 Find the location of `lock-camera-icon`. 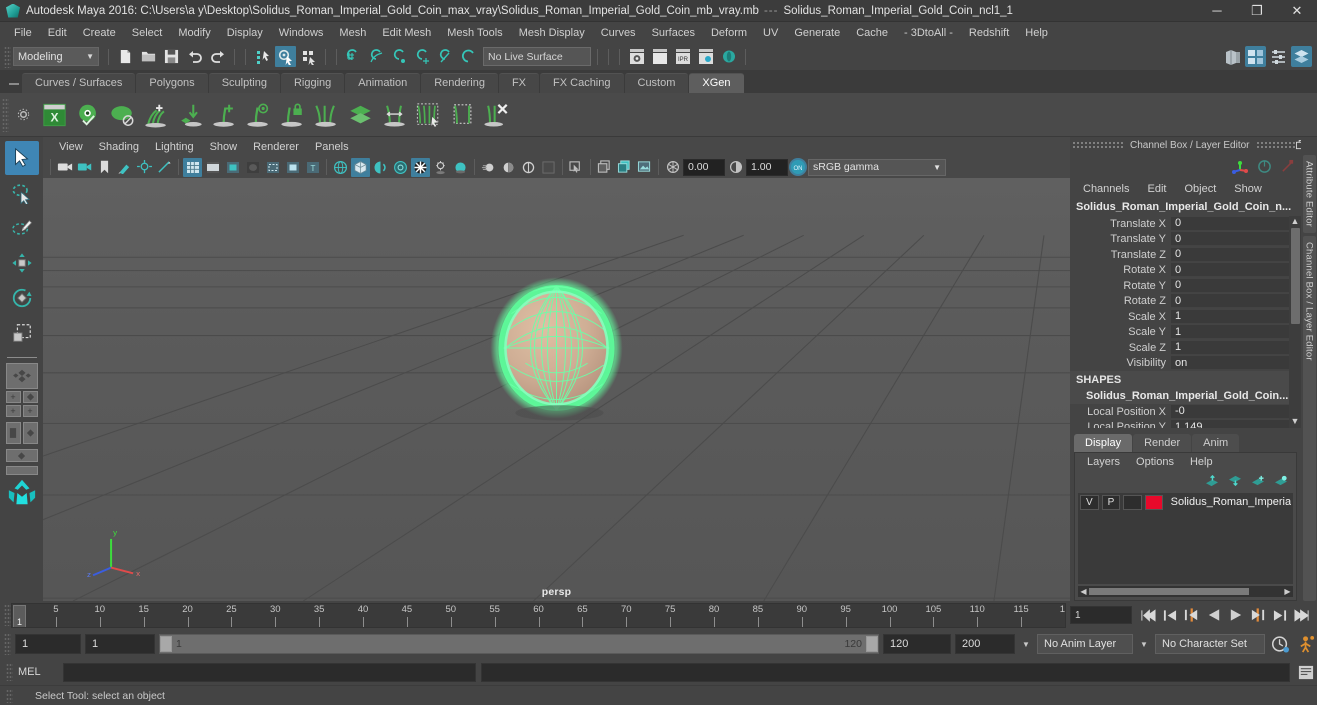

lock-camera-icon is located at coordinates (84, 167).